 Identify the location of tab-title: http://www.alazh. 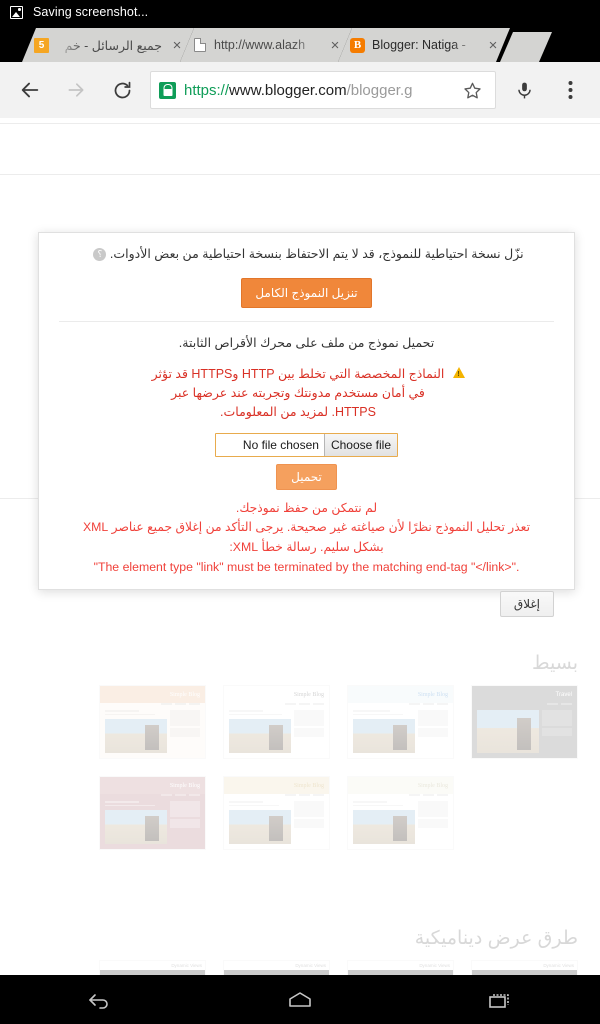
(260, 45).